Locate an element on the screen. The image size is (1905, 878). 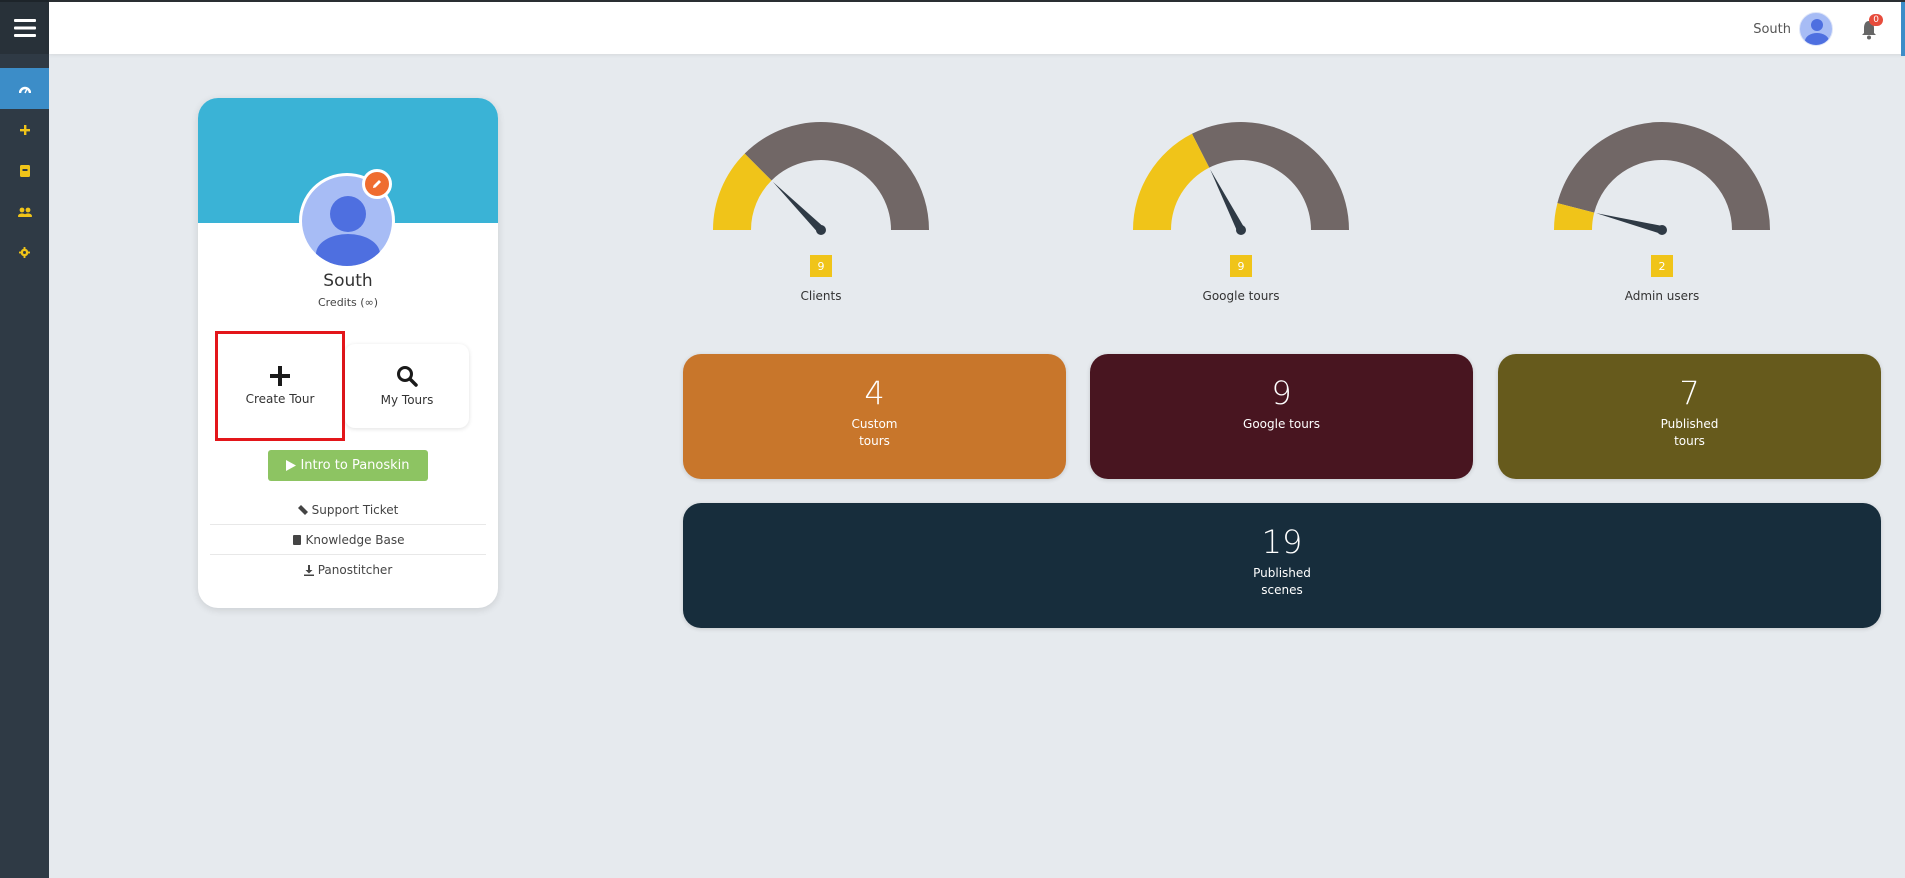
profile-credits: Credits (∞) is located at coordinates (348, 302).